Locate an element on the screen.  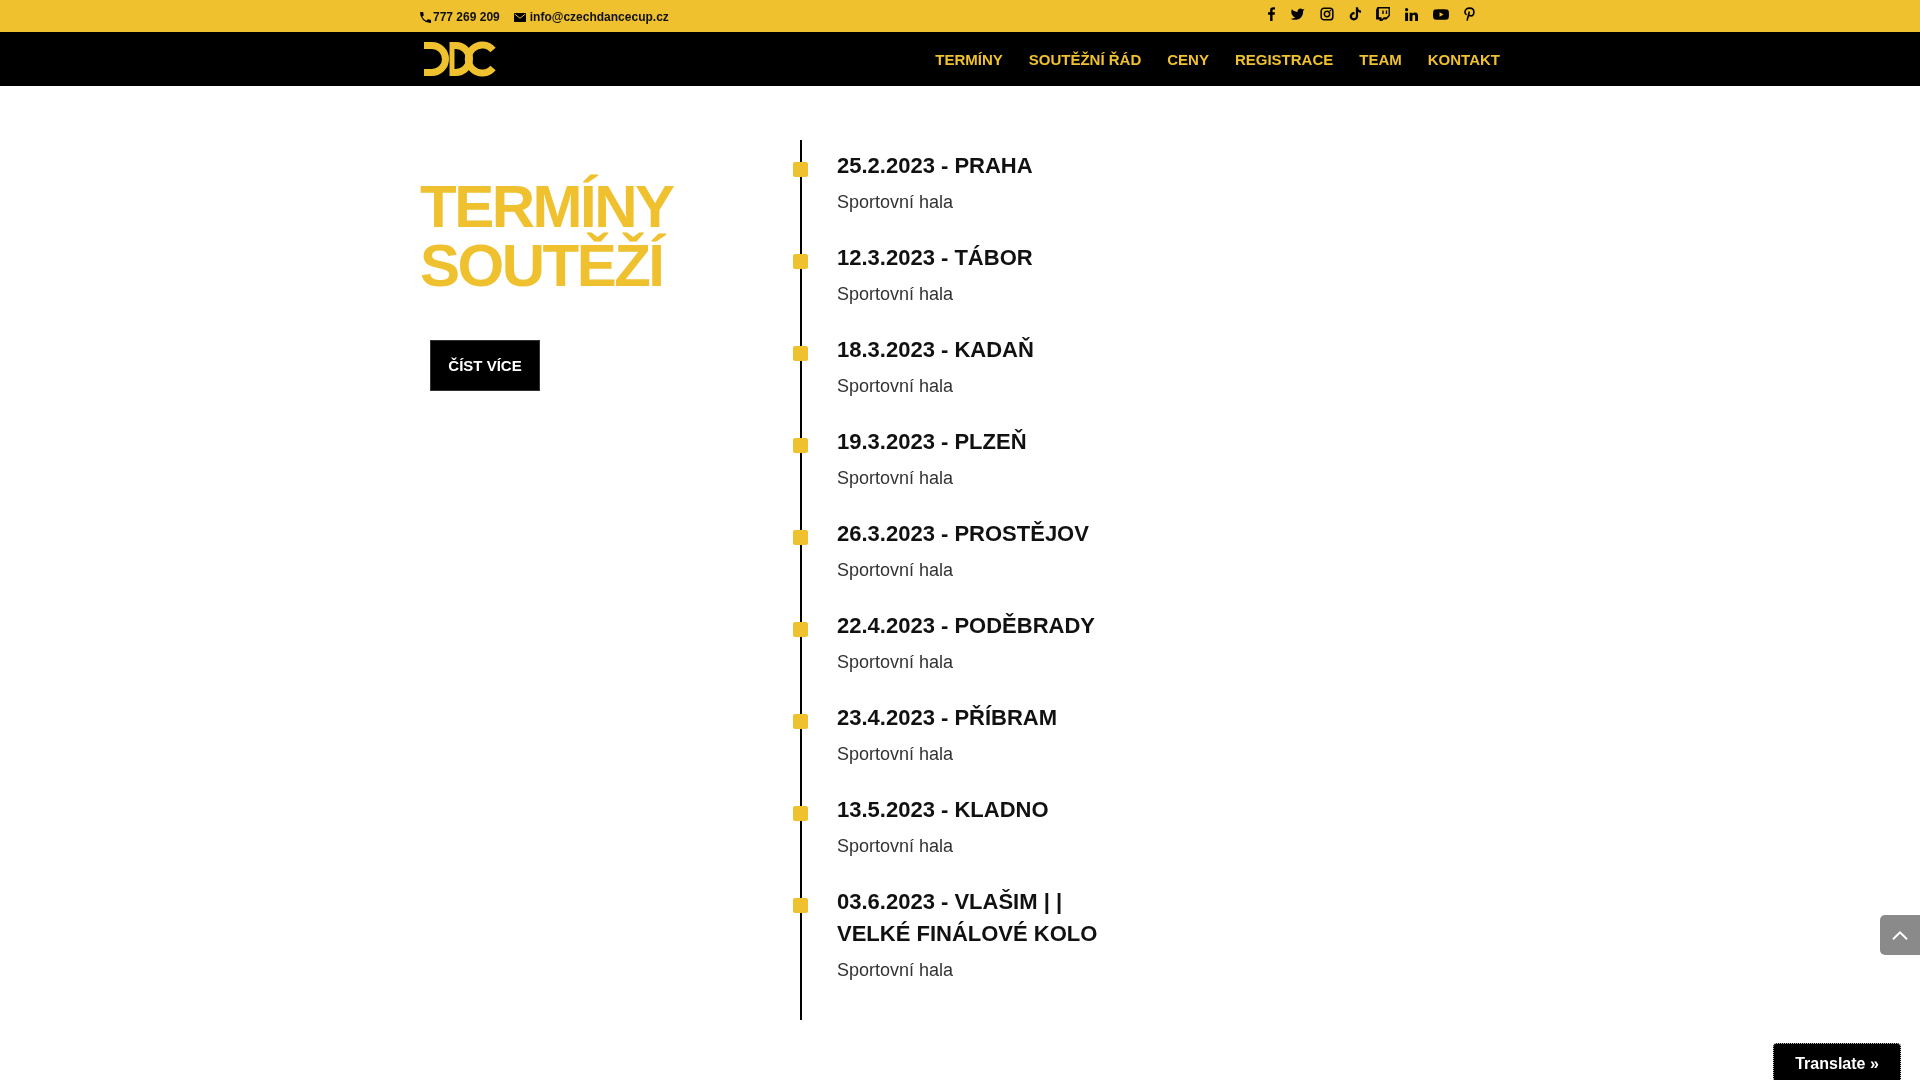
nav-link: KONTAKT is located at coordinates (1463, 59).